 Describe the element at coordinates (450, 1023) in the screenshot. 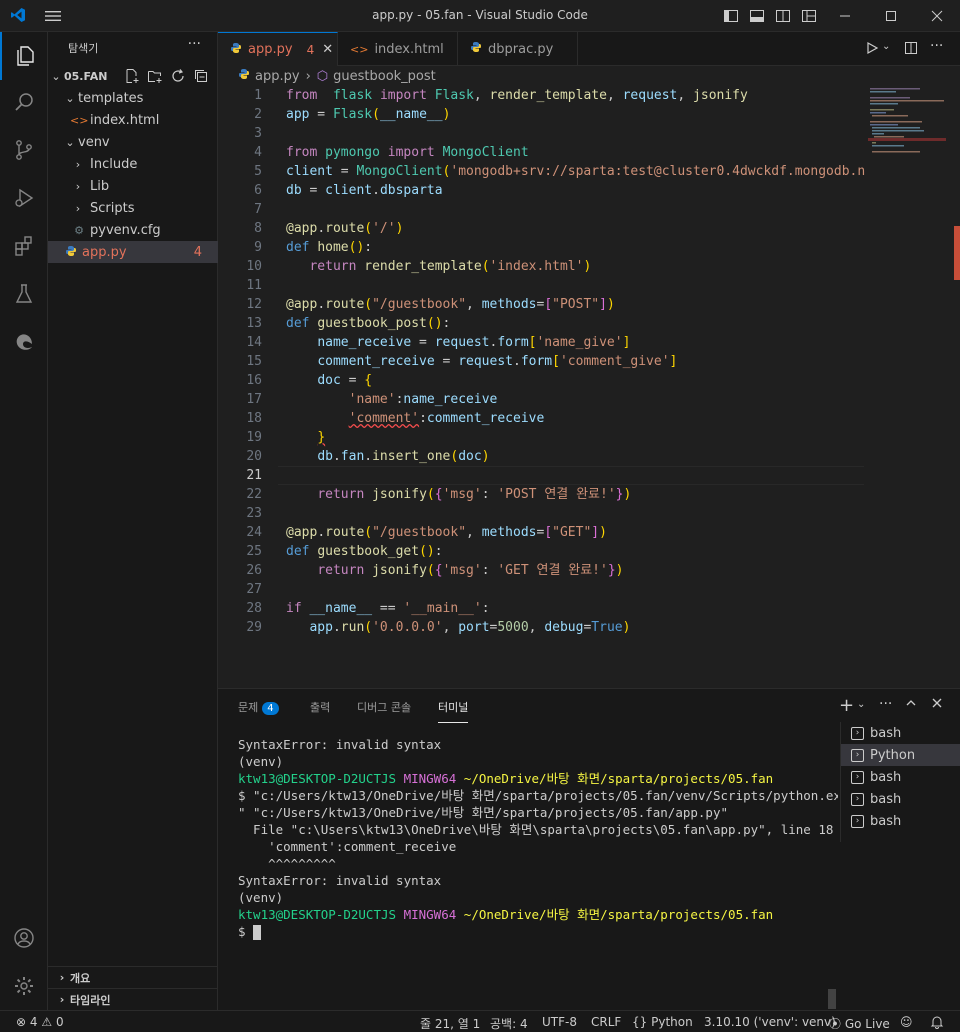

I see `cursor-position: 줄 21, 열 1` at that location.